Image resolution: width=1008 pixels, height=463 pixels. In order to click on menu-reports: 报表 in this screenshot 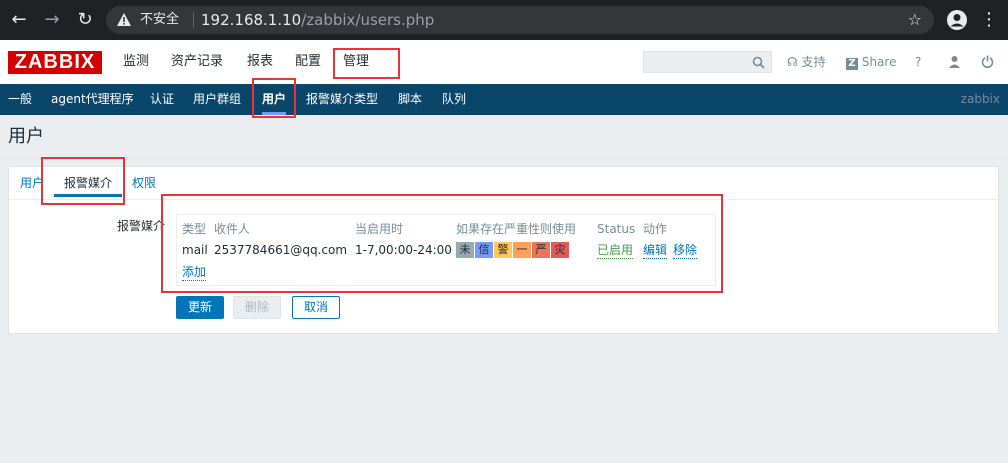, I will do `click(260, 62)`.